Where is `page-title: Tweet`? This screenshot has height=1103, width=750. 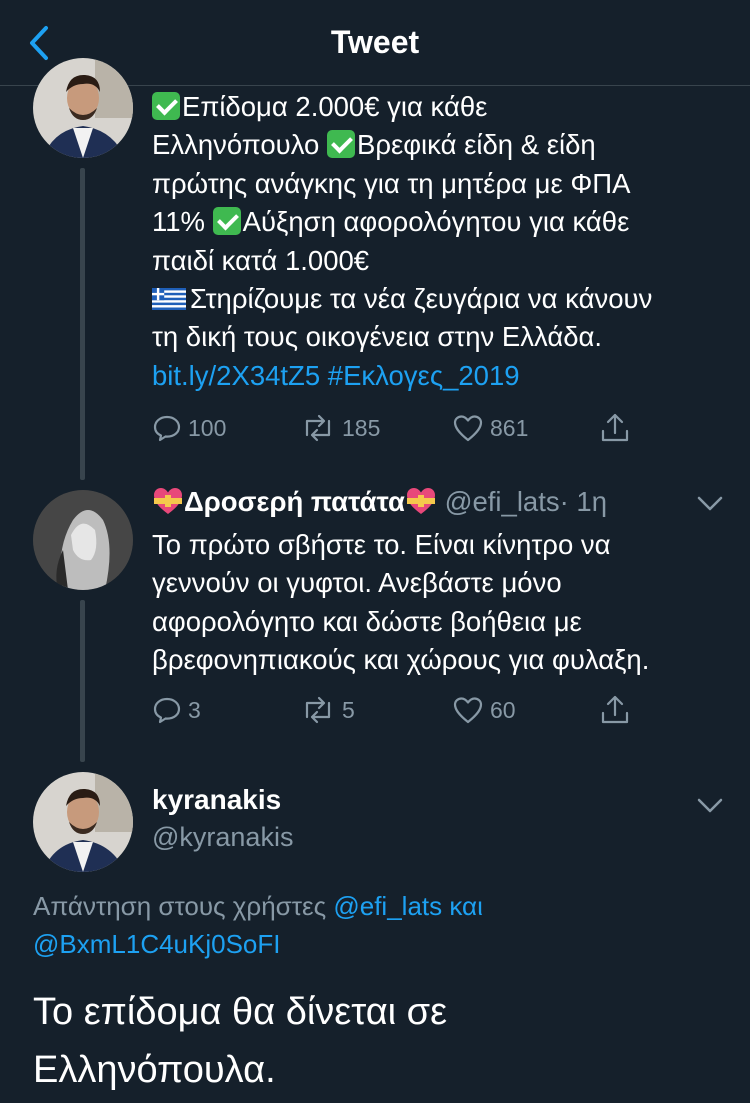 page-title: Tweet is located at coordinates (375, 42).